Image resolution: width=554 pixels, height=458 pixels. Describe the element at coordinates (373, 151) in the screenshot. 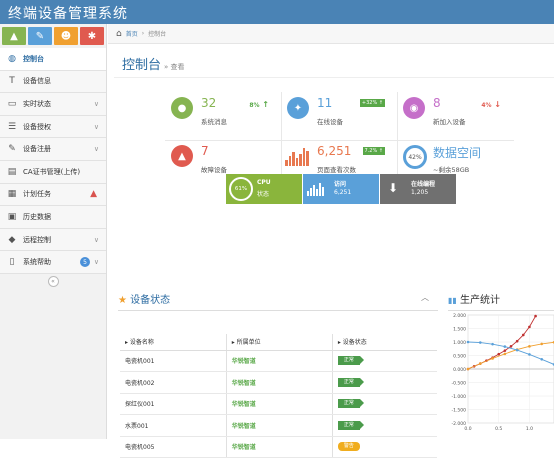

I see `stat-change: 7.2% ↑` at that location.